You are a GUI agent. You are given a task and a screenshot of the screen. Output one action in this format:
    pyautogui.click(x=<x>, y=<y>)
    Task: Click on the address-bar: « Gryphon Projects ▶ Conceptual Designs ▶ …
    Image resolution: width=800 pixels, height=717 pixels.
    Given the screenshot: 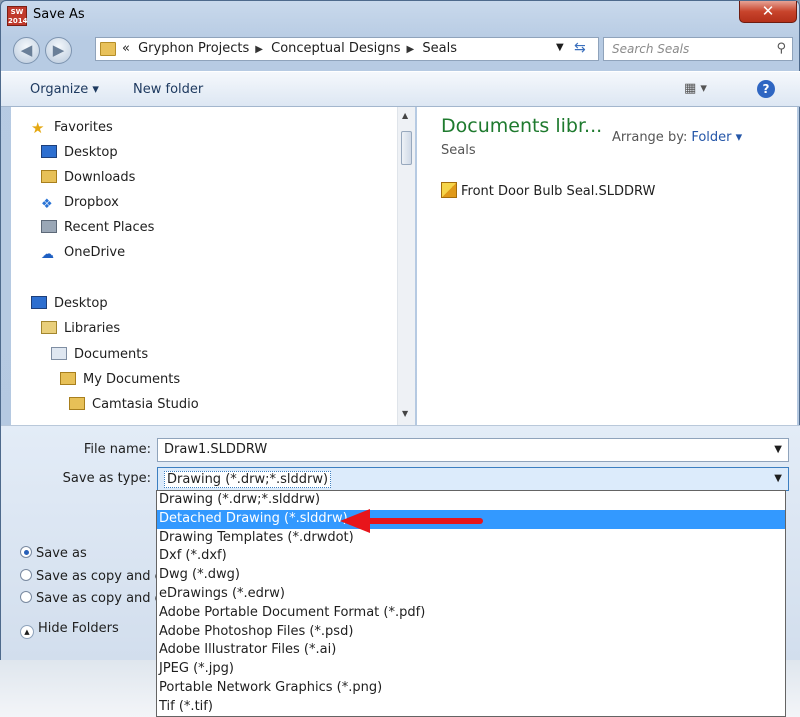 What is the action you would take?
    pyautogui.click(x=347, y=49)
    